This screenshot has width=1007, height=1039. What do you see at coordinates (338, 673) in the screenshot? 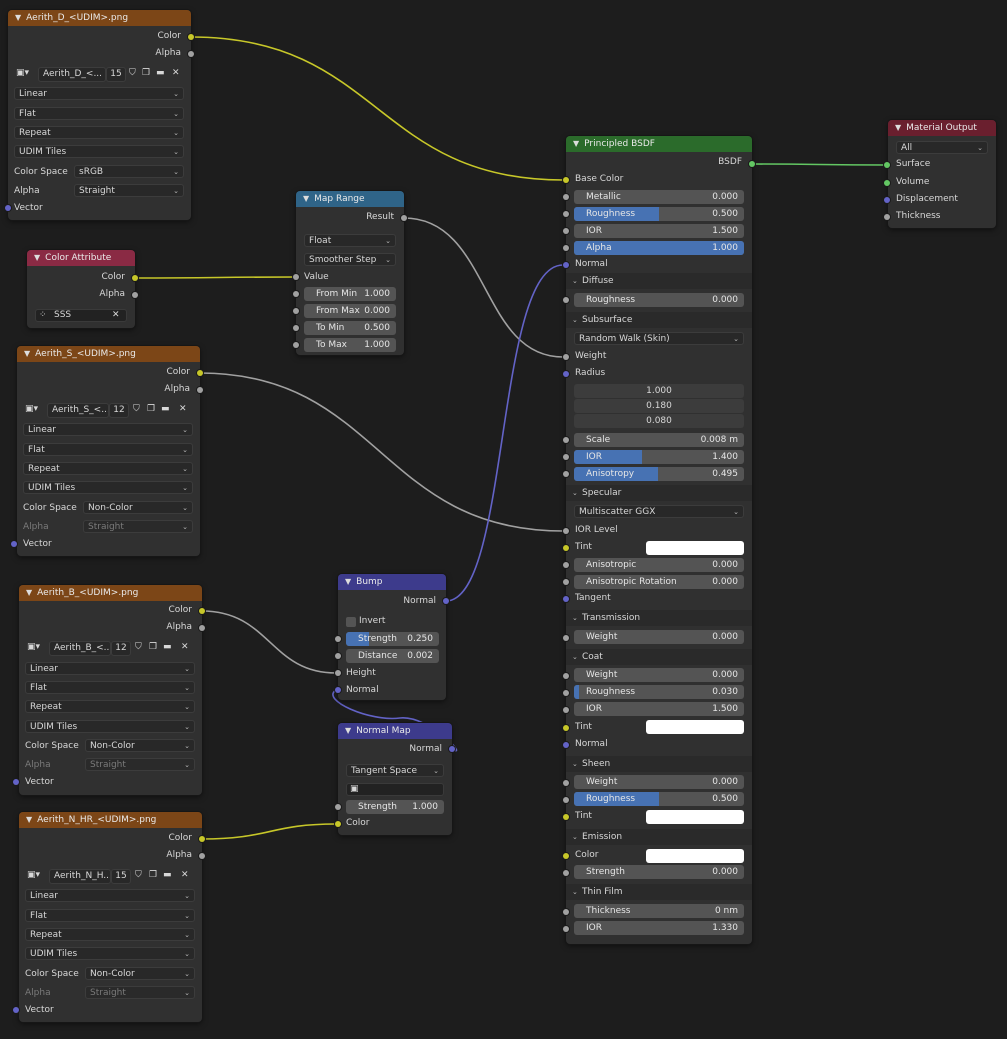
I see `socket-bump-height` at bounding box center [338, 673].